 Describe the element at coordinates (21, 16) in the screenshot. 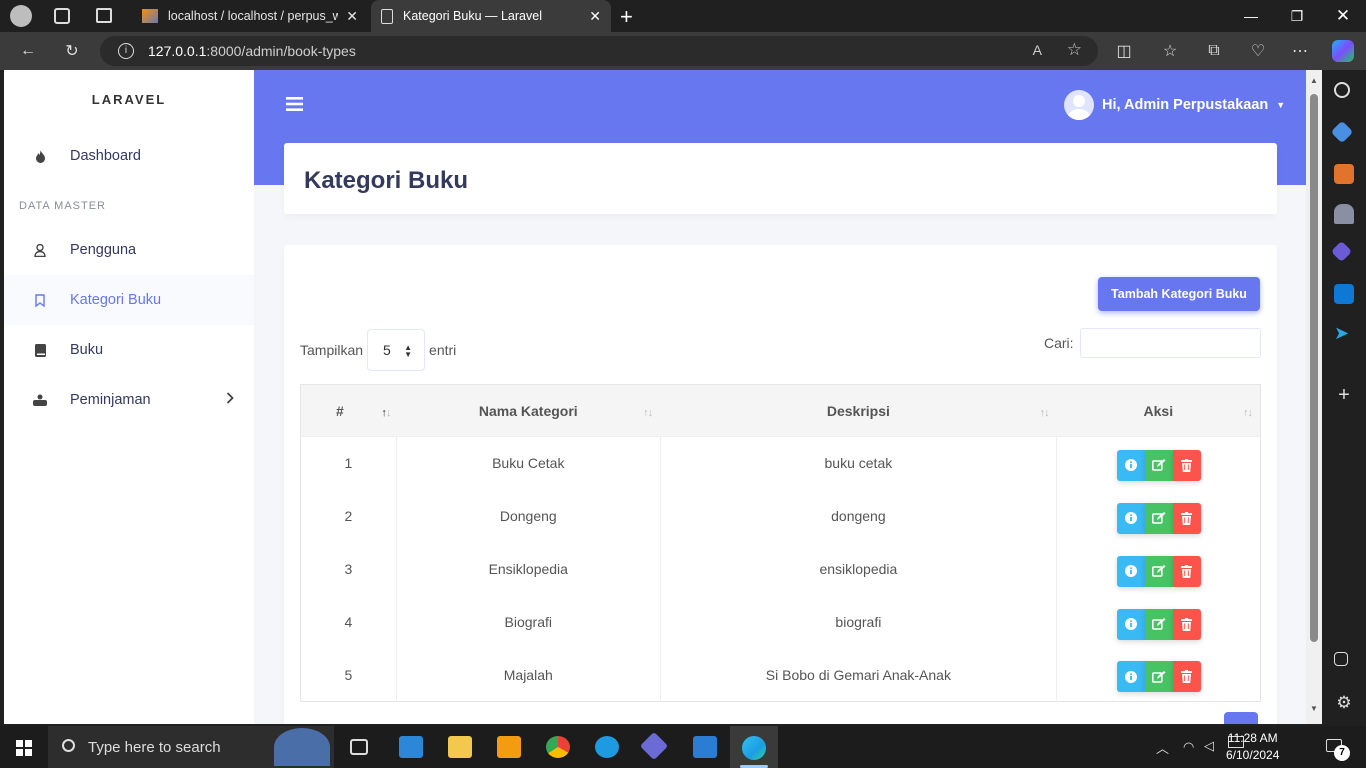

I see `profile-avatar` at that location.